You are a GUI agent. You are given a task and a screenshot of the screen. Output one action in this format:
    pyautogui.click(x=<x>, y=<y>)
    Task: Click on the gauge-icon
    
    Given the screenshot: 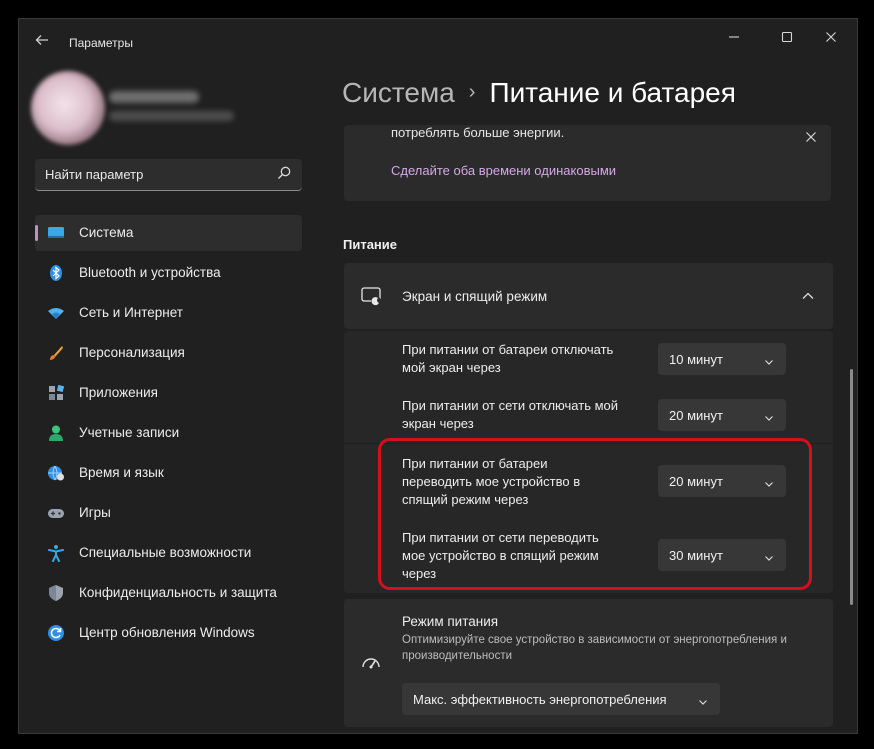 What is the action you would take?
    pyautogui.click(x=371, y=663)
    